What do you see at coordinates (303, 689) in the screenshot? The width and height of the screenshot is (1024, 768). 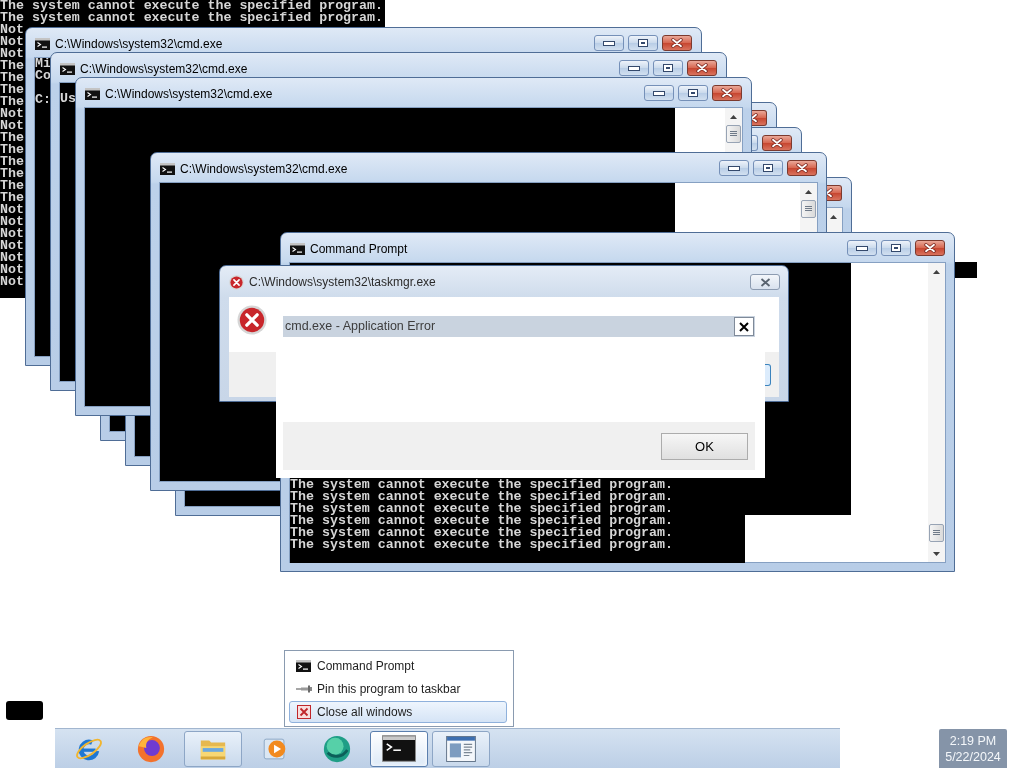 I see `pin-icon` at bounding box center [303, 689].